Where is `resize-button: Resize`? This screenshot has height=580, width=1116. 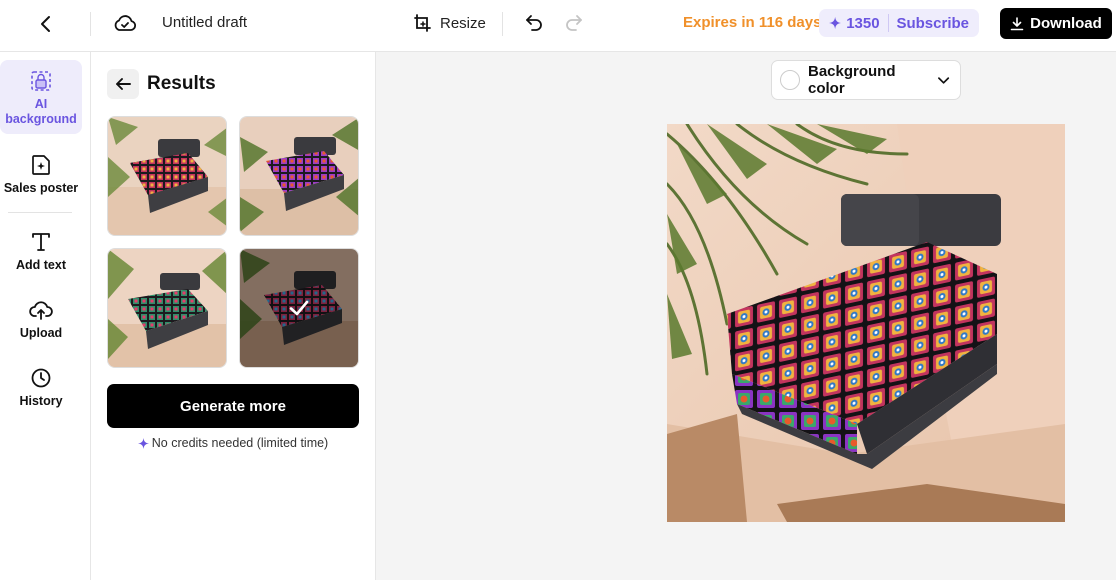 resize-button: Resize is located at coordinates (449, 23).